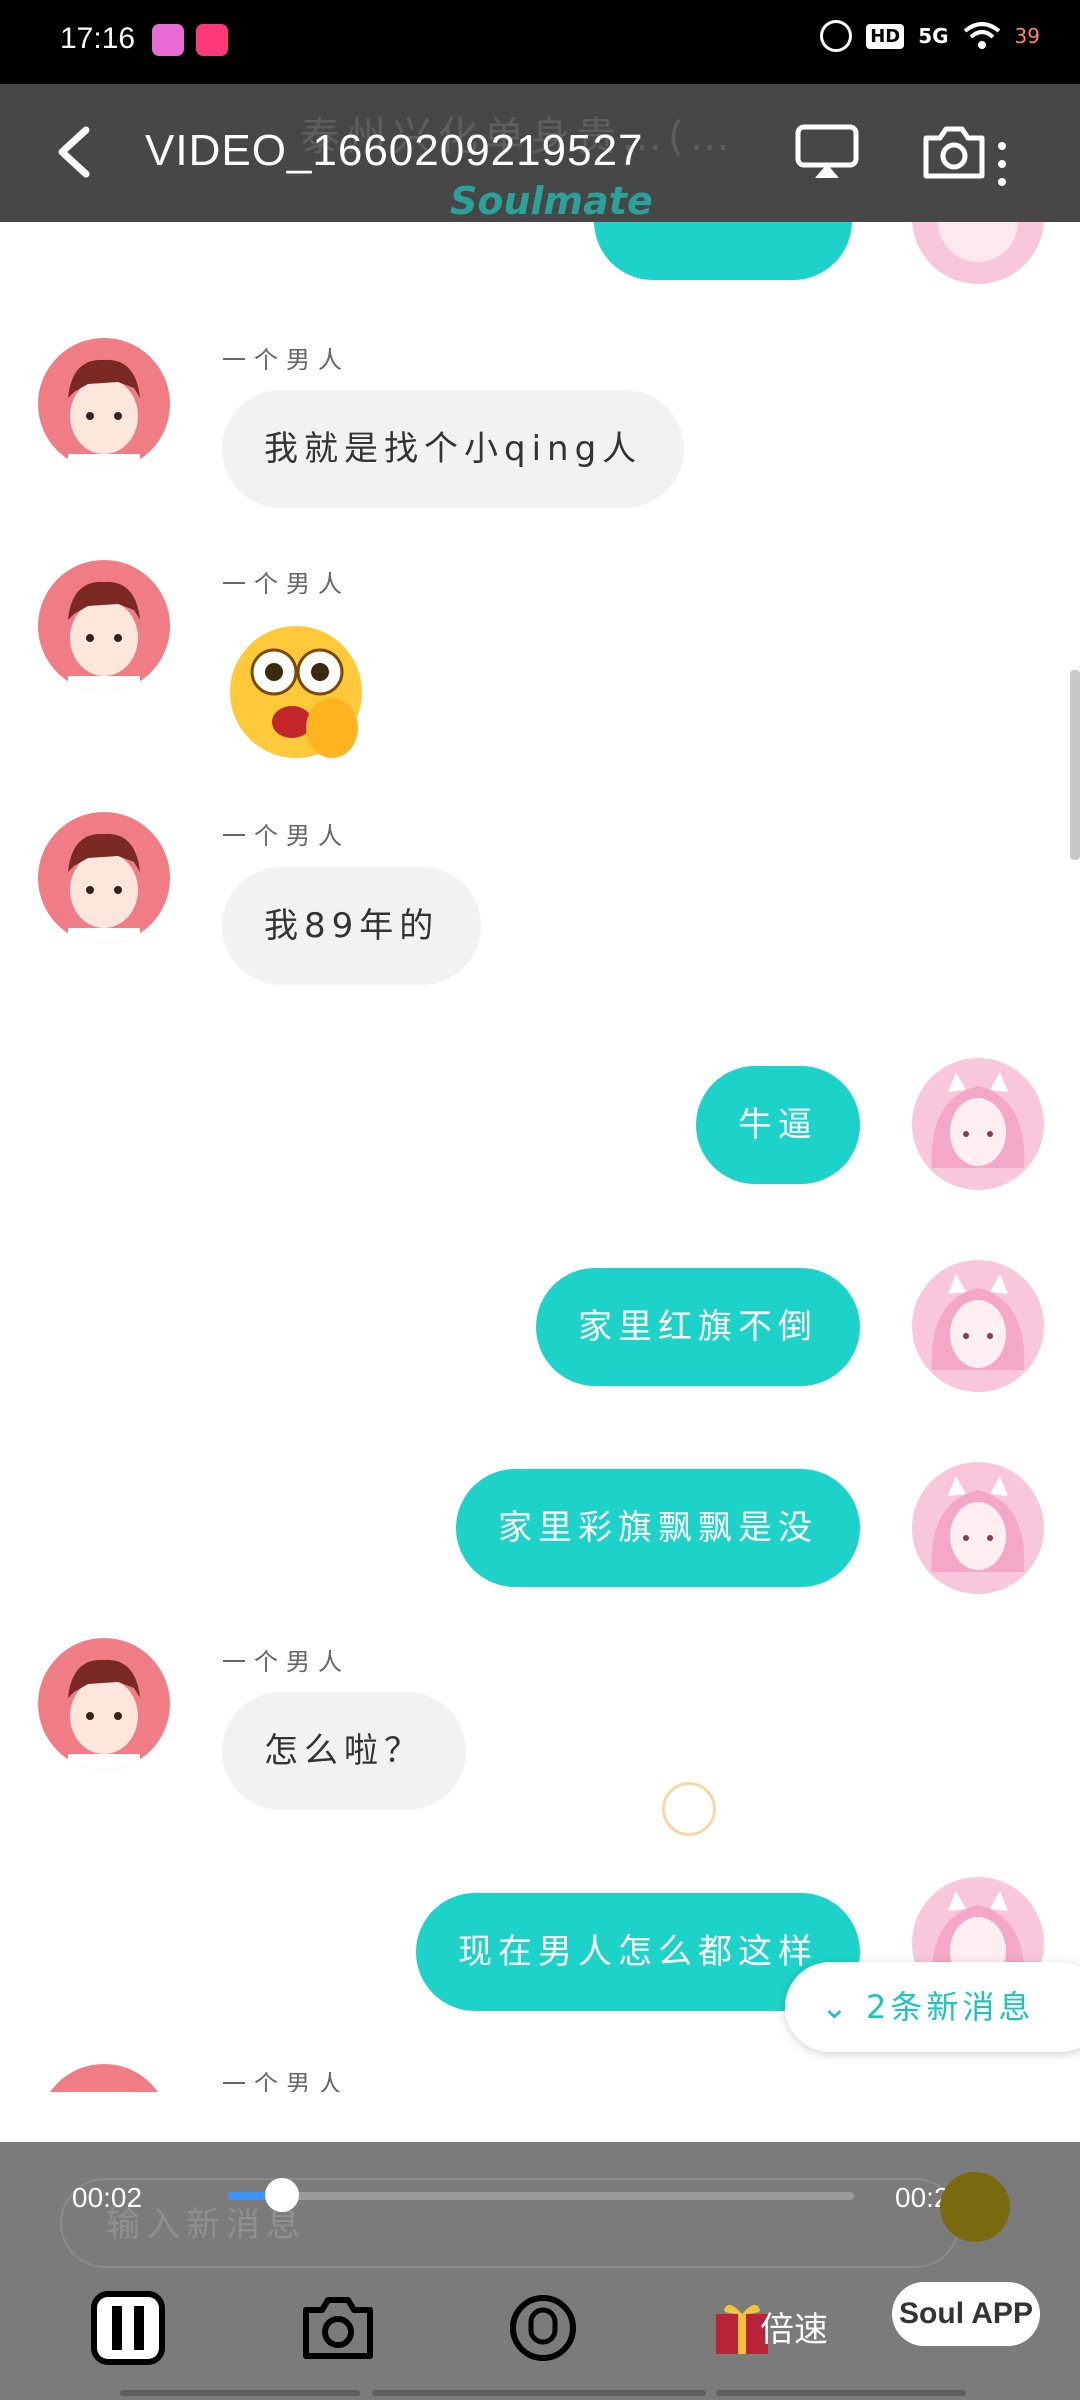  I want to click on message-bubble: 我89年的, so click(352, 926).